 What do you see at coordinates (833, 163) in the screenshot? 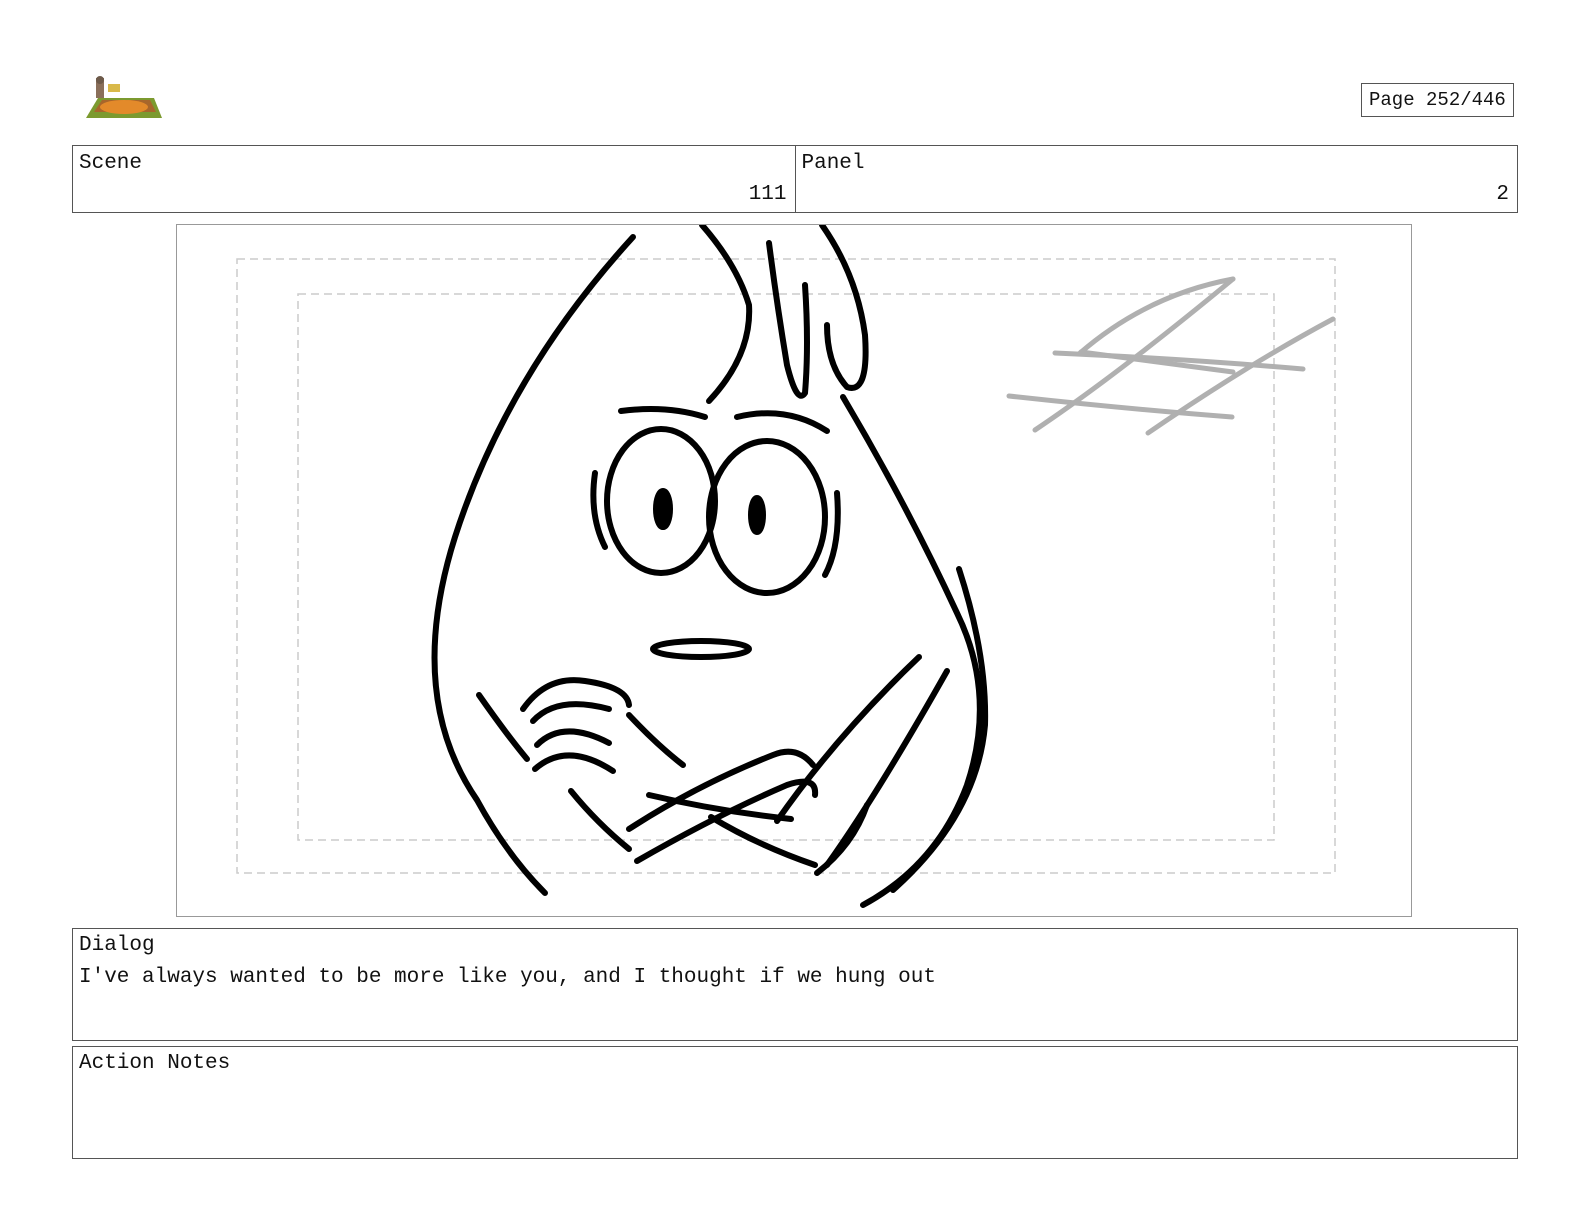
I see `panel-label: Panel` at bounding box center [833, 163].